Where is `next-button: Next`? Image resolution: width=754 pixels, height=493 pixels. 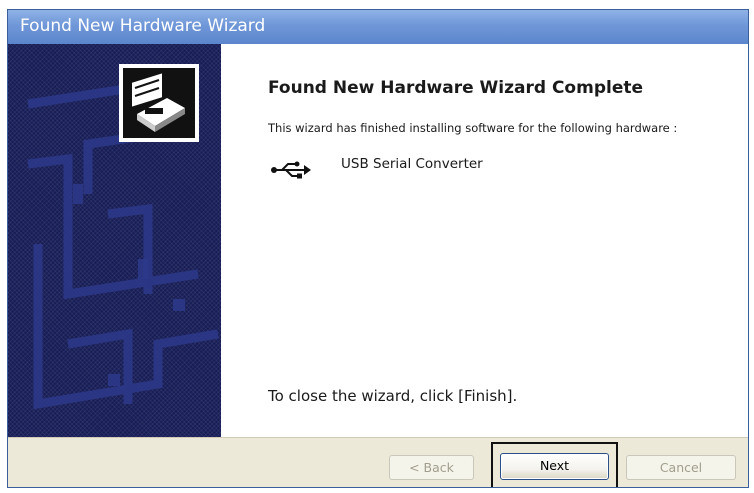 next-button: Next is located at coordinates (554, 466).